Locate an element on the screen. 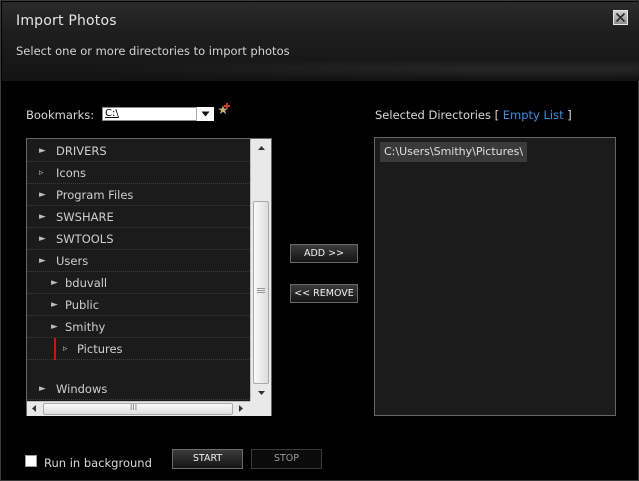  scroll-down-button is located at coordinates (261, 392).